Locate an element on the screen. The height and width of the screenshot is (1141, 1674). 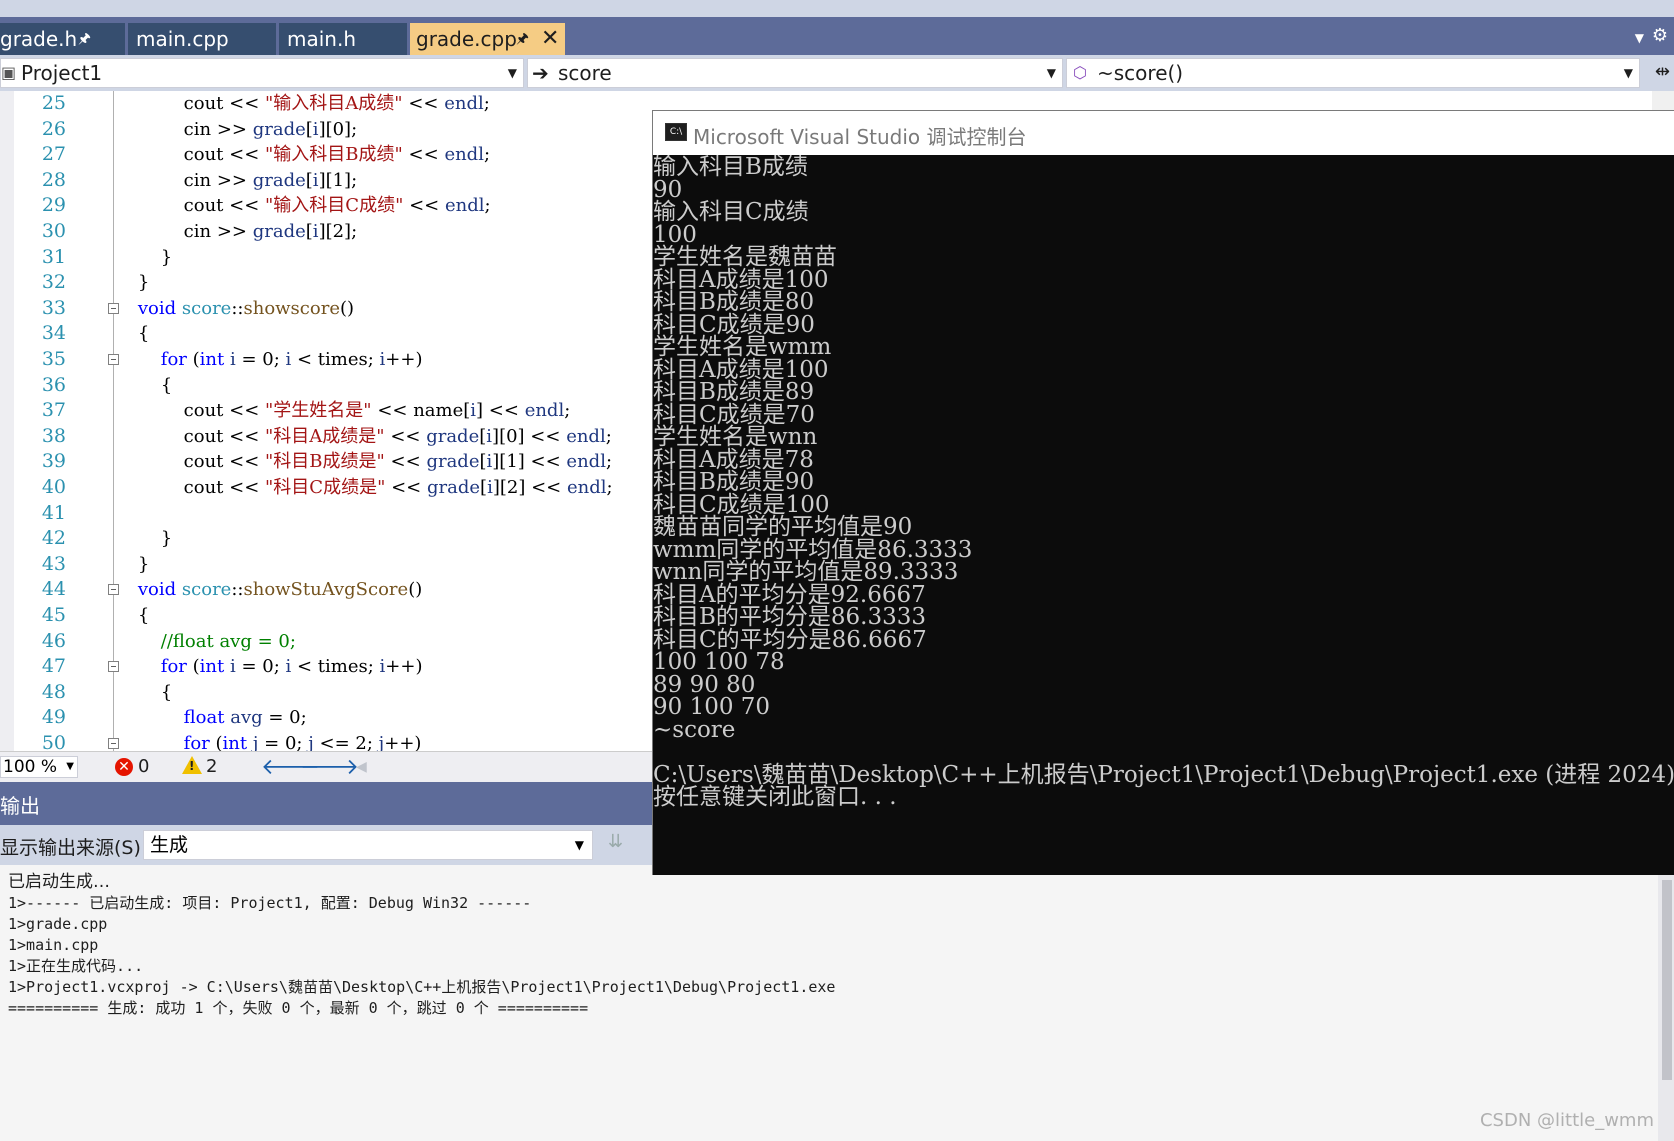
console-line: 90 100 70 is located at coordinates (712, 707).